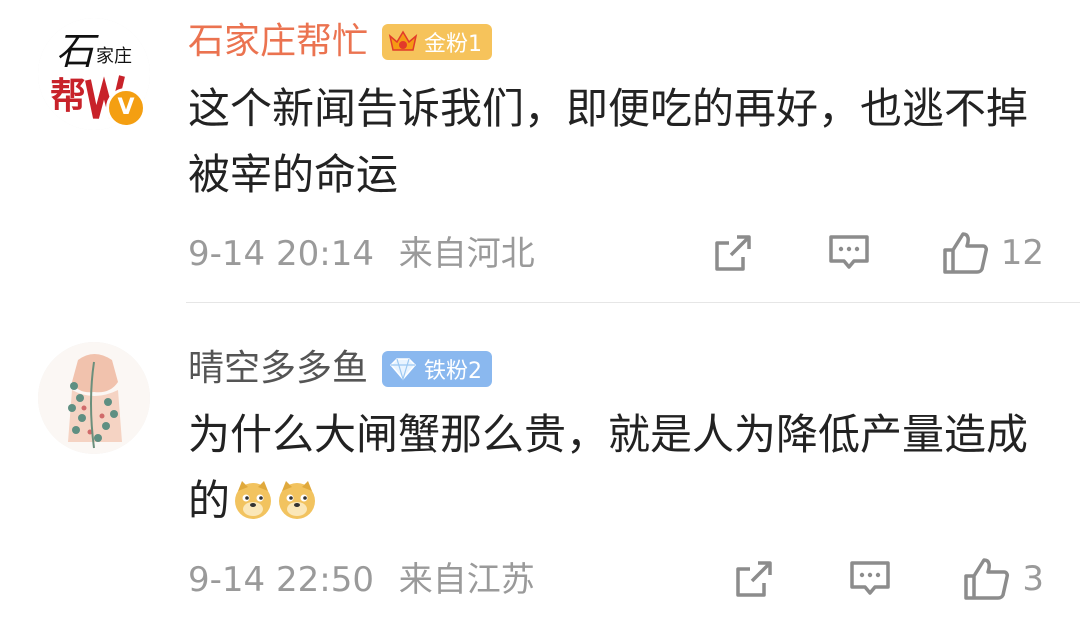 The image size is (1080, 626). I want to click on comment-text: 这个新闻告诉我们，即便吃的再好，也逃不掉被宰的命运, so click(608, 141).